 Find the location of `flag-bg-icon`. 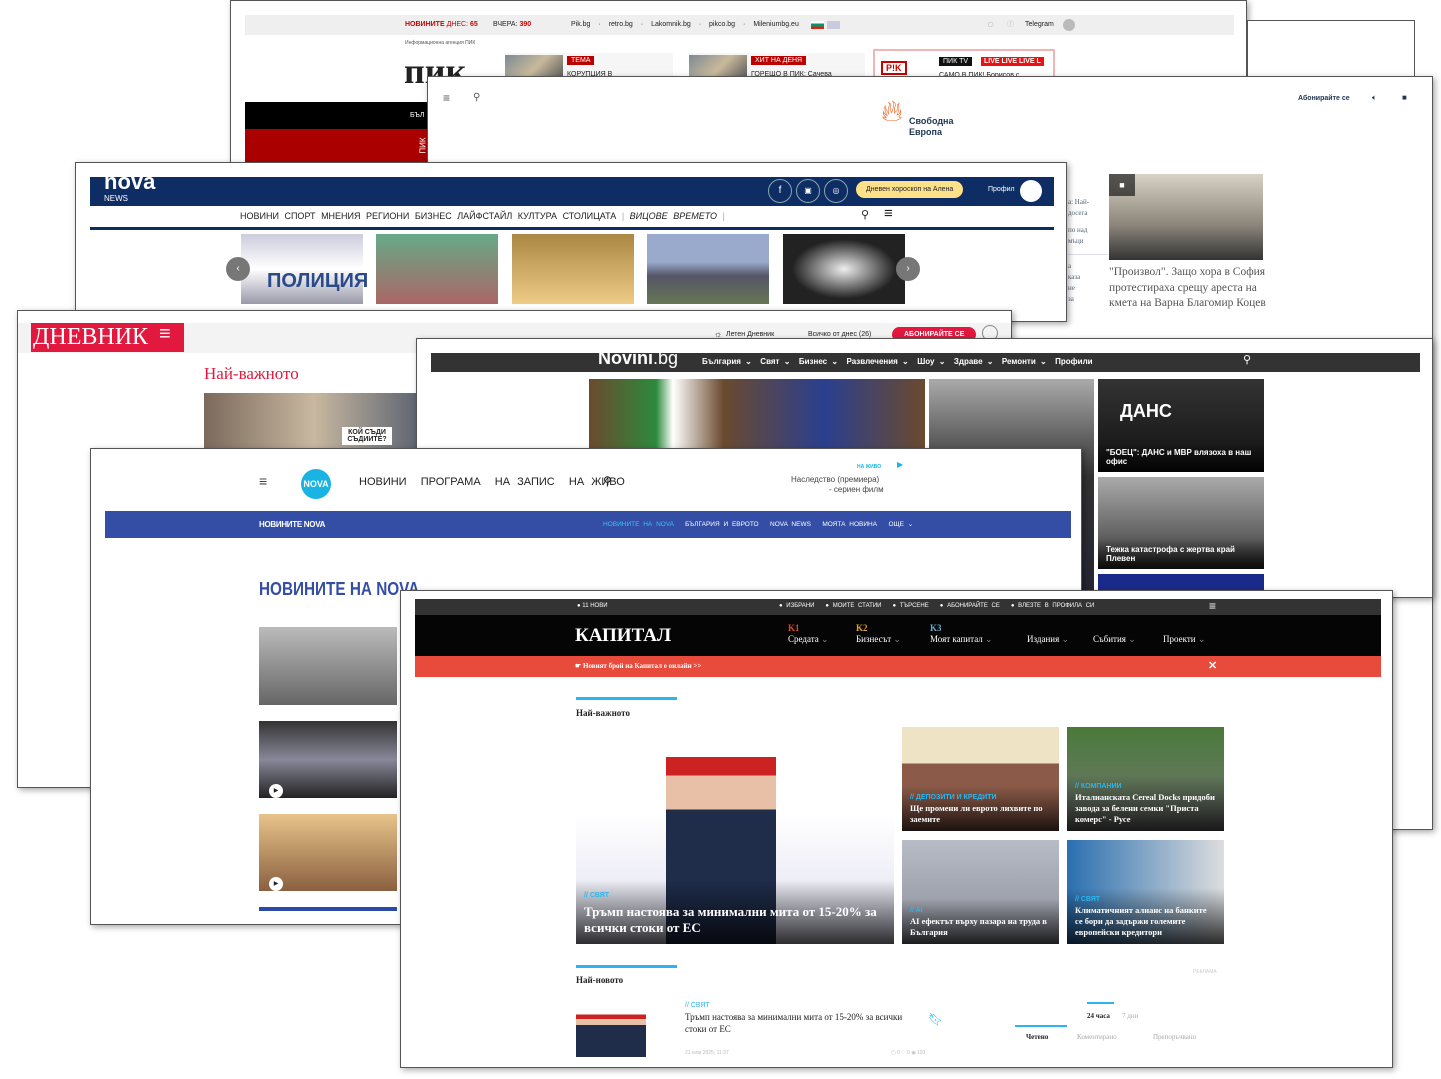

flag-bg-icon is located at coordinates (817, 25).